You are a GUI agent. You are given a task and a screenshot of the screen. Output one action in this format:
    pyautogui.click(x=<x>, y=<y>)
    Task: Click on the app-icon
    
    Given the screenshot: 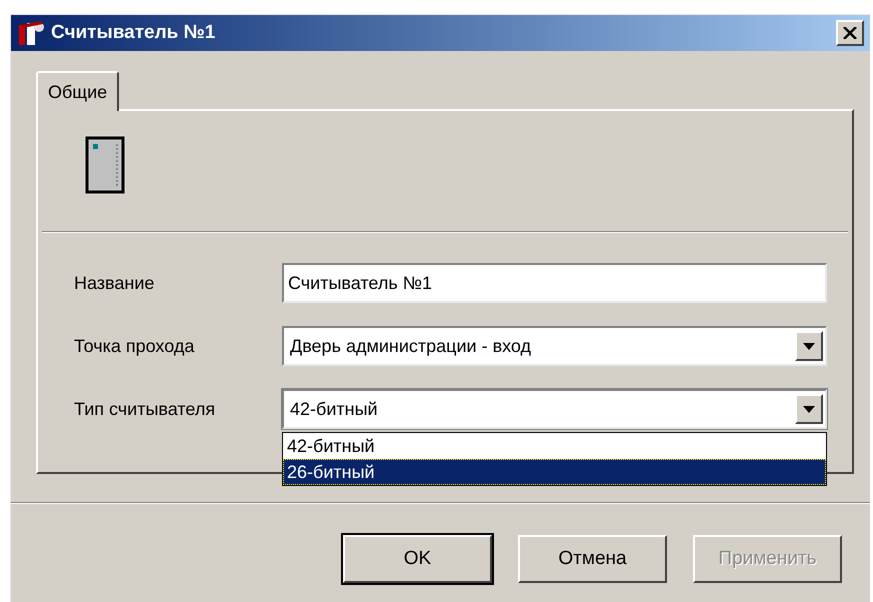 What is the action you would take?
    pyautogui.click(x=32, y=33)
    